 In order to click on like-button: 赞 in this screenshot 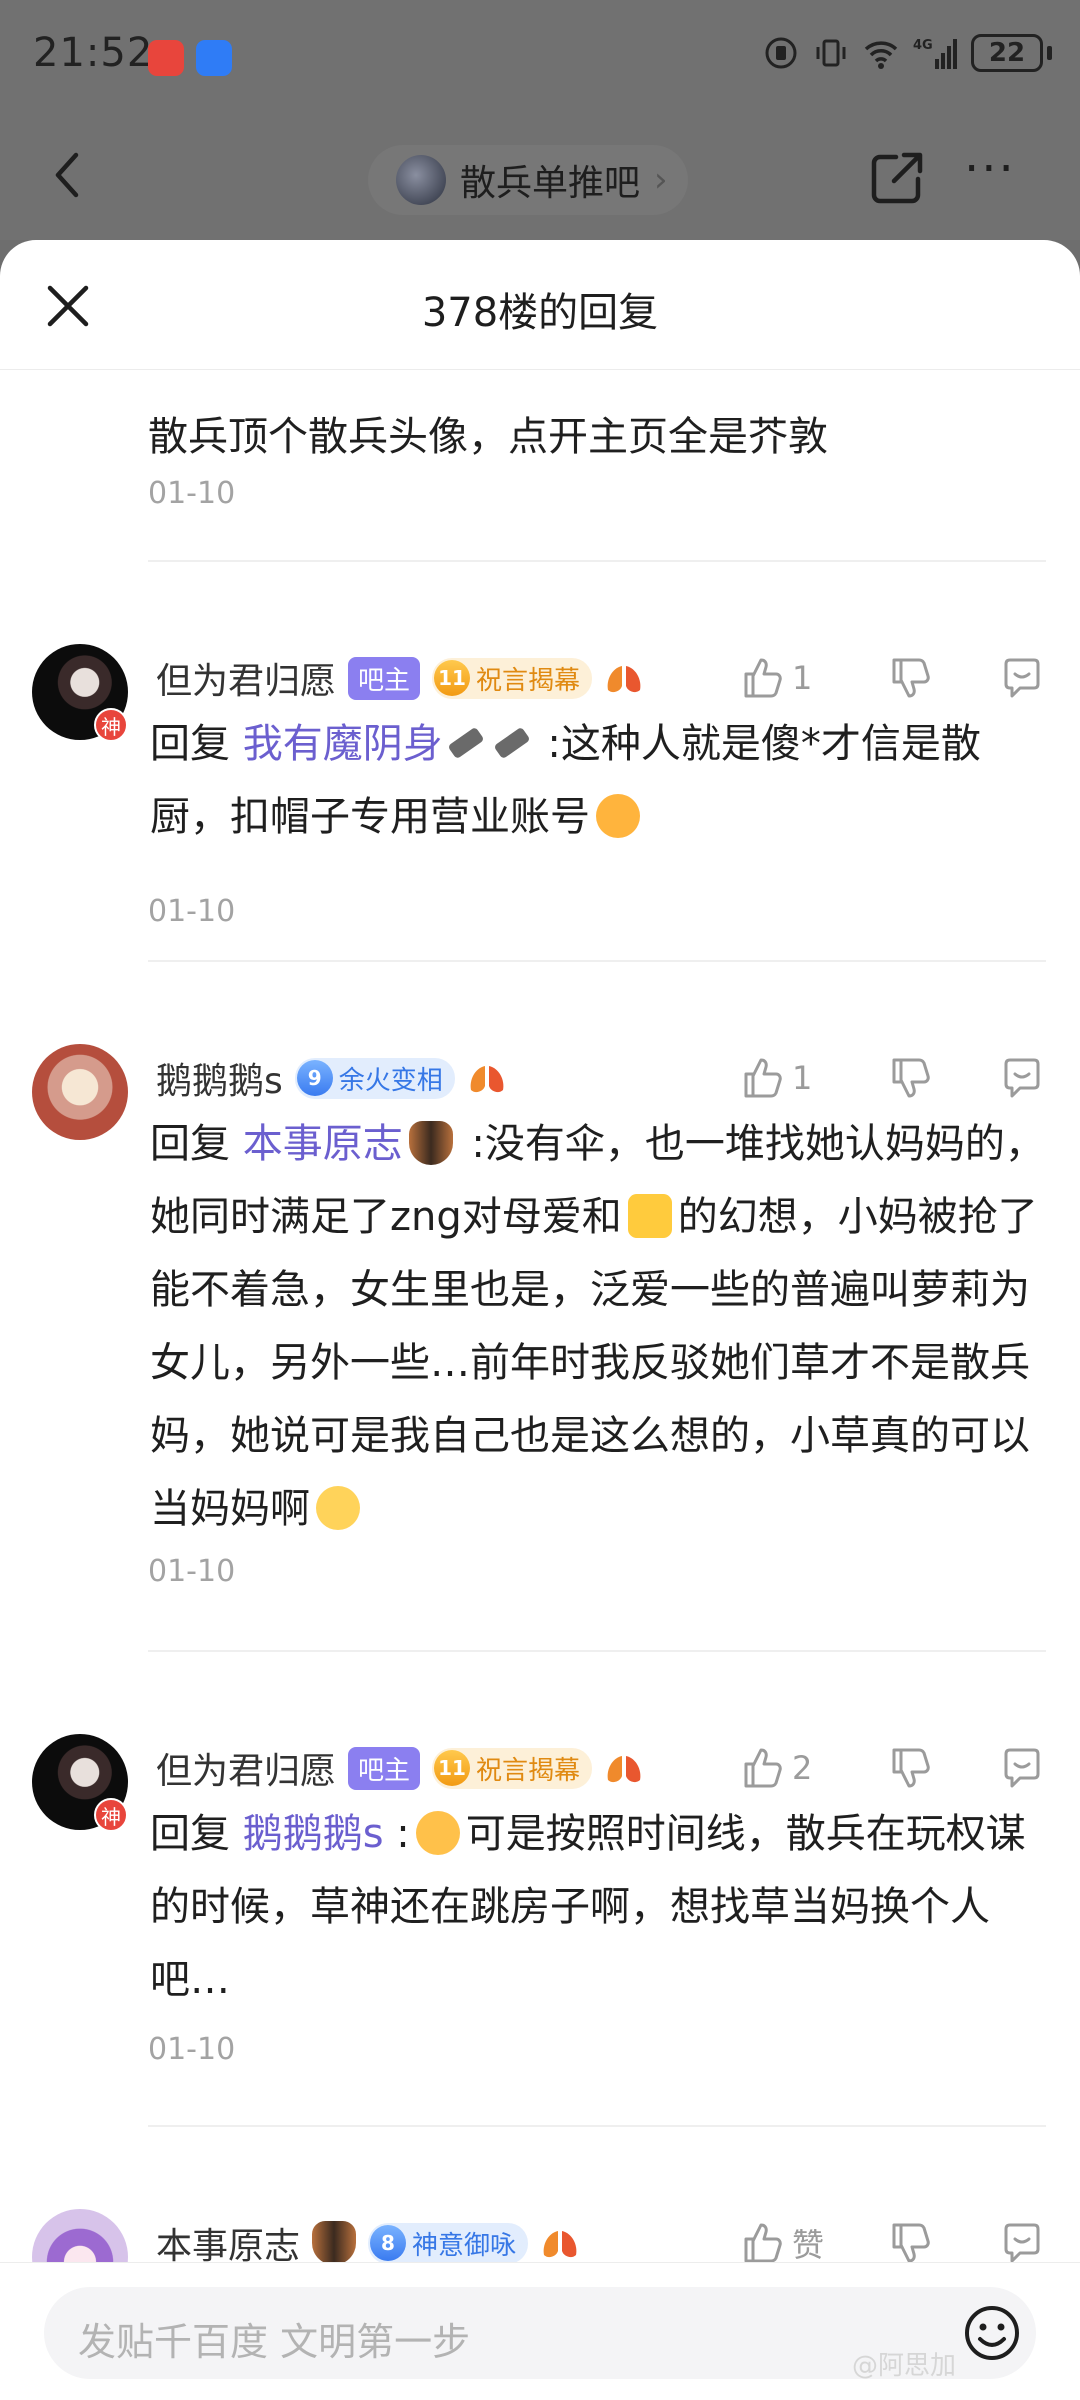, I will do `click(804, 2243)`.